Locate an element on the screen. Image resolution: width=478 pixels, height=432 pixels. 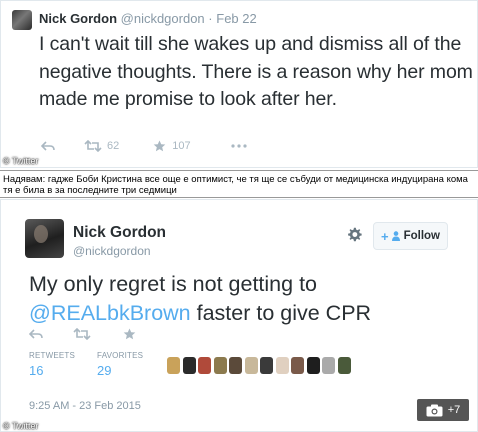
favorite-button is located at coordinates (129, 334).